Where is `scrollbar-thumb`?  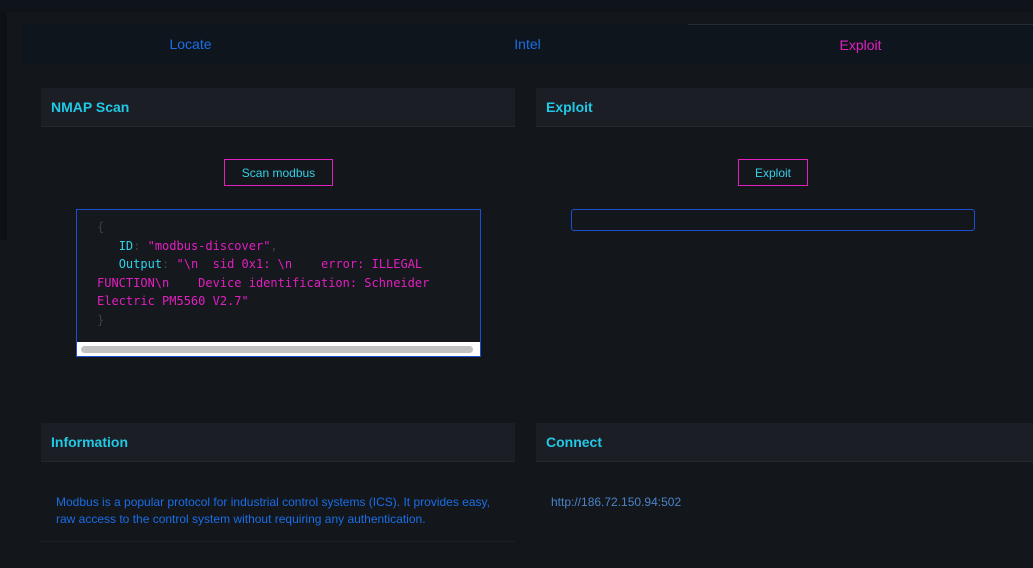 scrollbar-thumb is located at coordinates (277, 349).